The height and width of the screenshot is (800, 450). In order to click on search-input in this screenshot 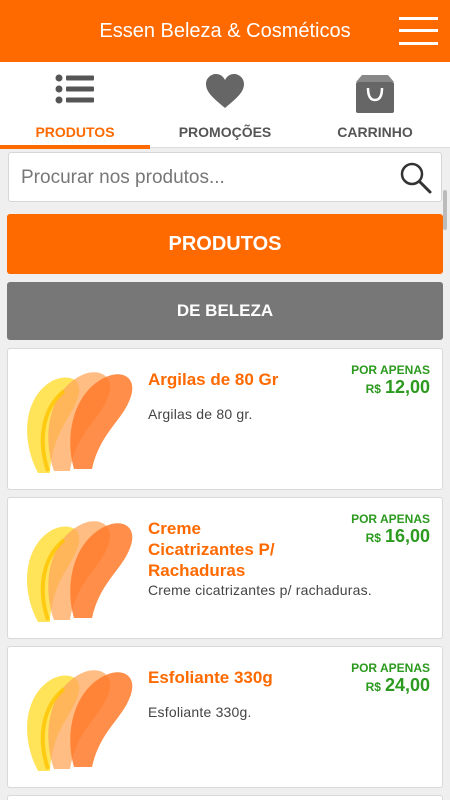, I will do `click(206, 178)`.